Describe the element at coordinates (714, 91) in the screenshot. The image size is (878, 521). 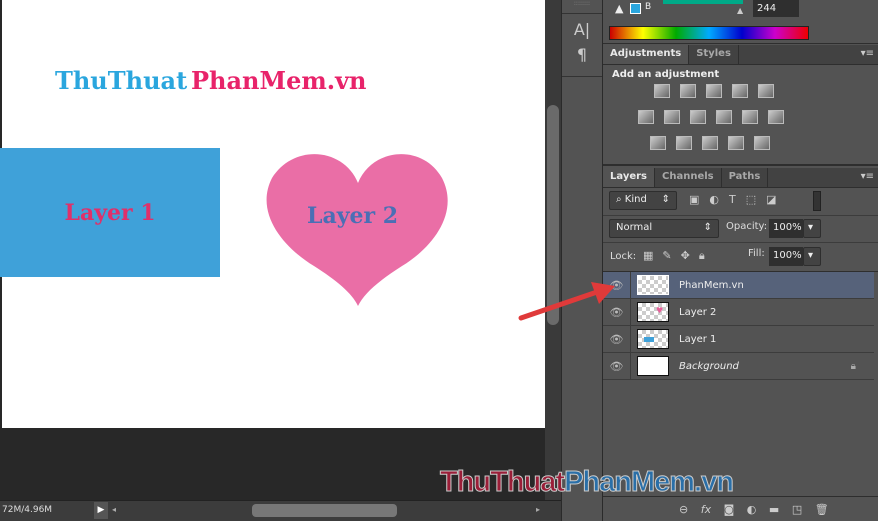
I see `curves-icon` at that location.